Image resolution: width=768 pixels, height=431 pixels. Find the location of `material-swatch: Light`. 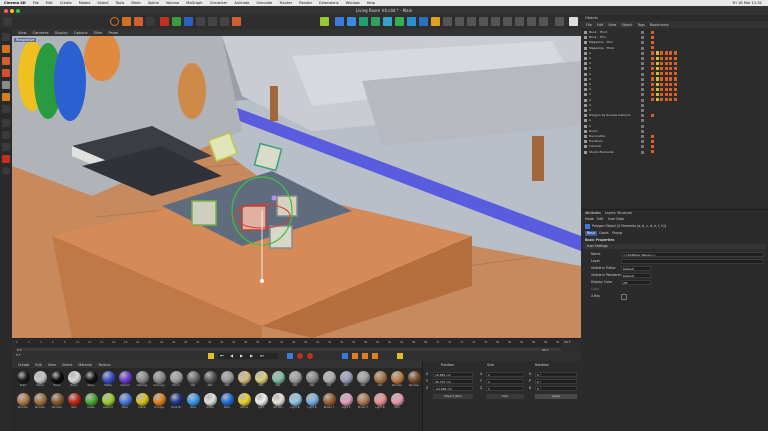

material-swatch: Light is located at coordinates (261, 402).